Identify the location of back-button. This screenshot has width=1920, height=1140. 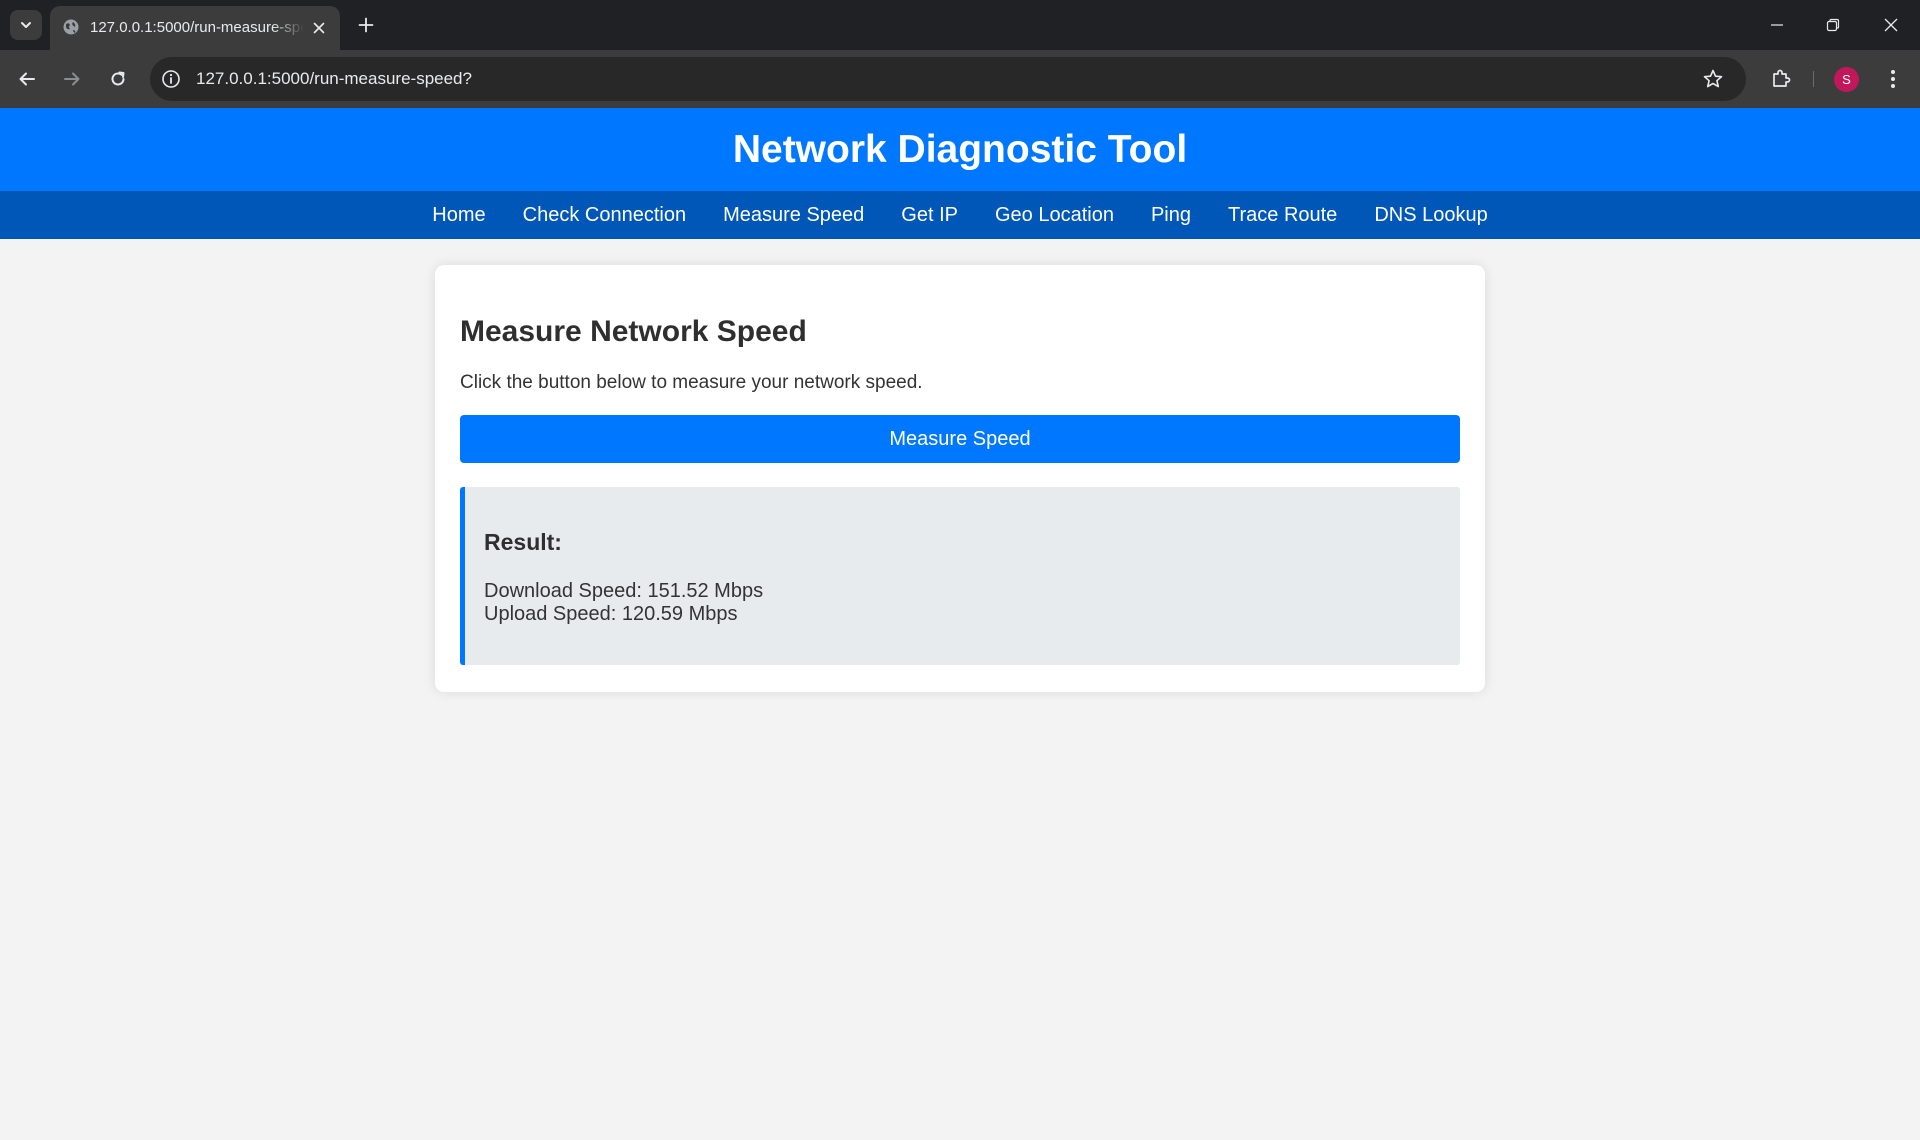
(27, 79).